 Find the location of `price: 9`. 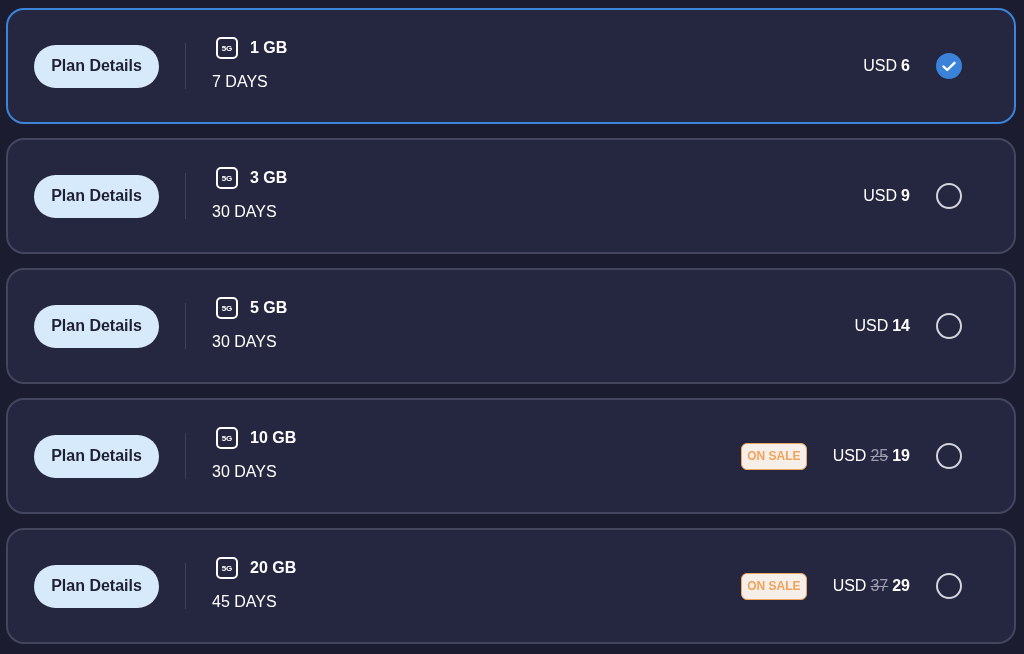

price: 9 is located at coordinates (905, 196).